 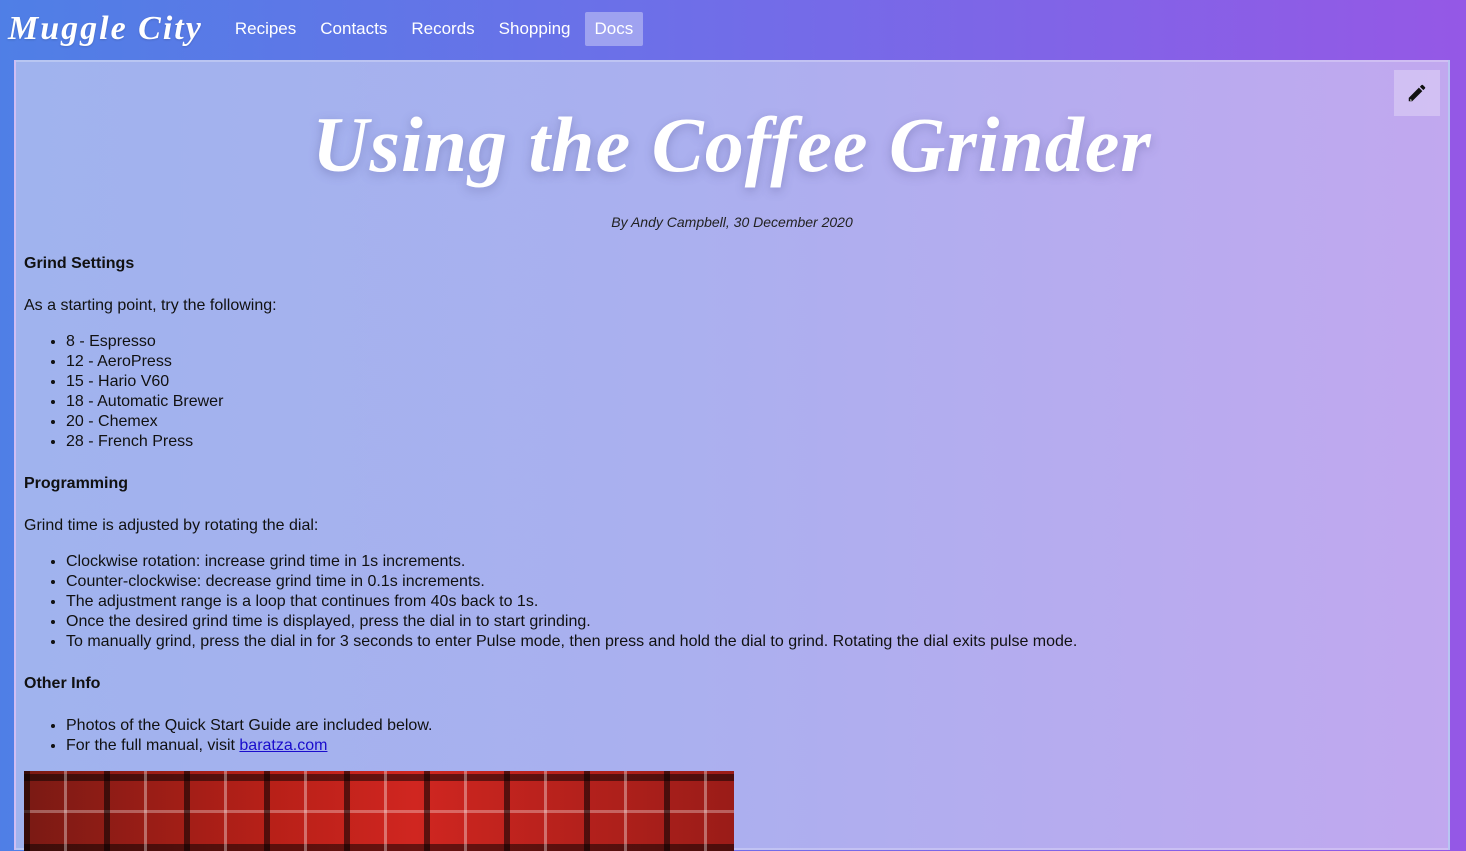 What do you see at coordinates (153, 745) in the screenshot?
I see `manual-link-prefix: For the full manual, visit` at bounding box center [153, 745].